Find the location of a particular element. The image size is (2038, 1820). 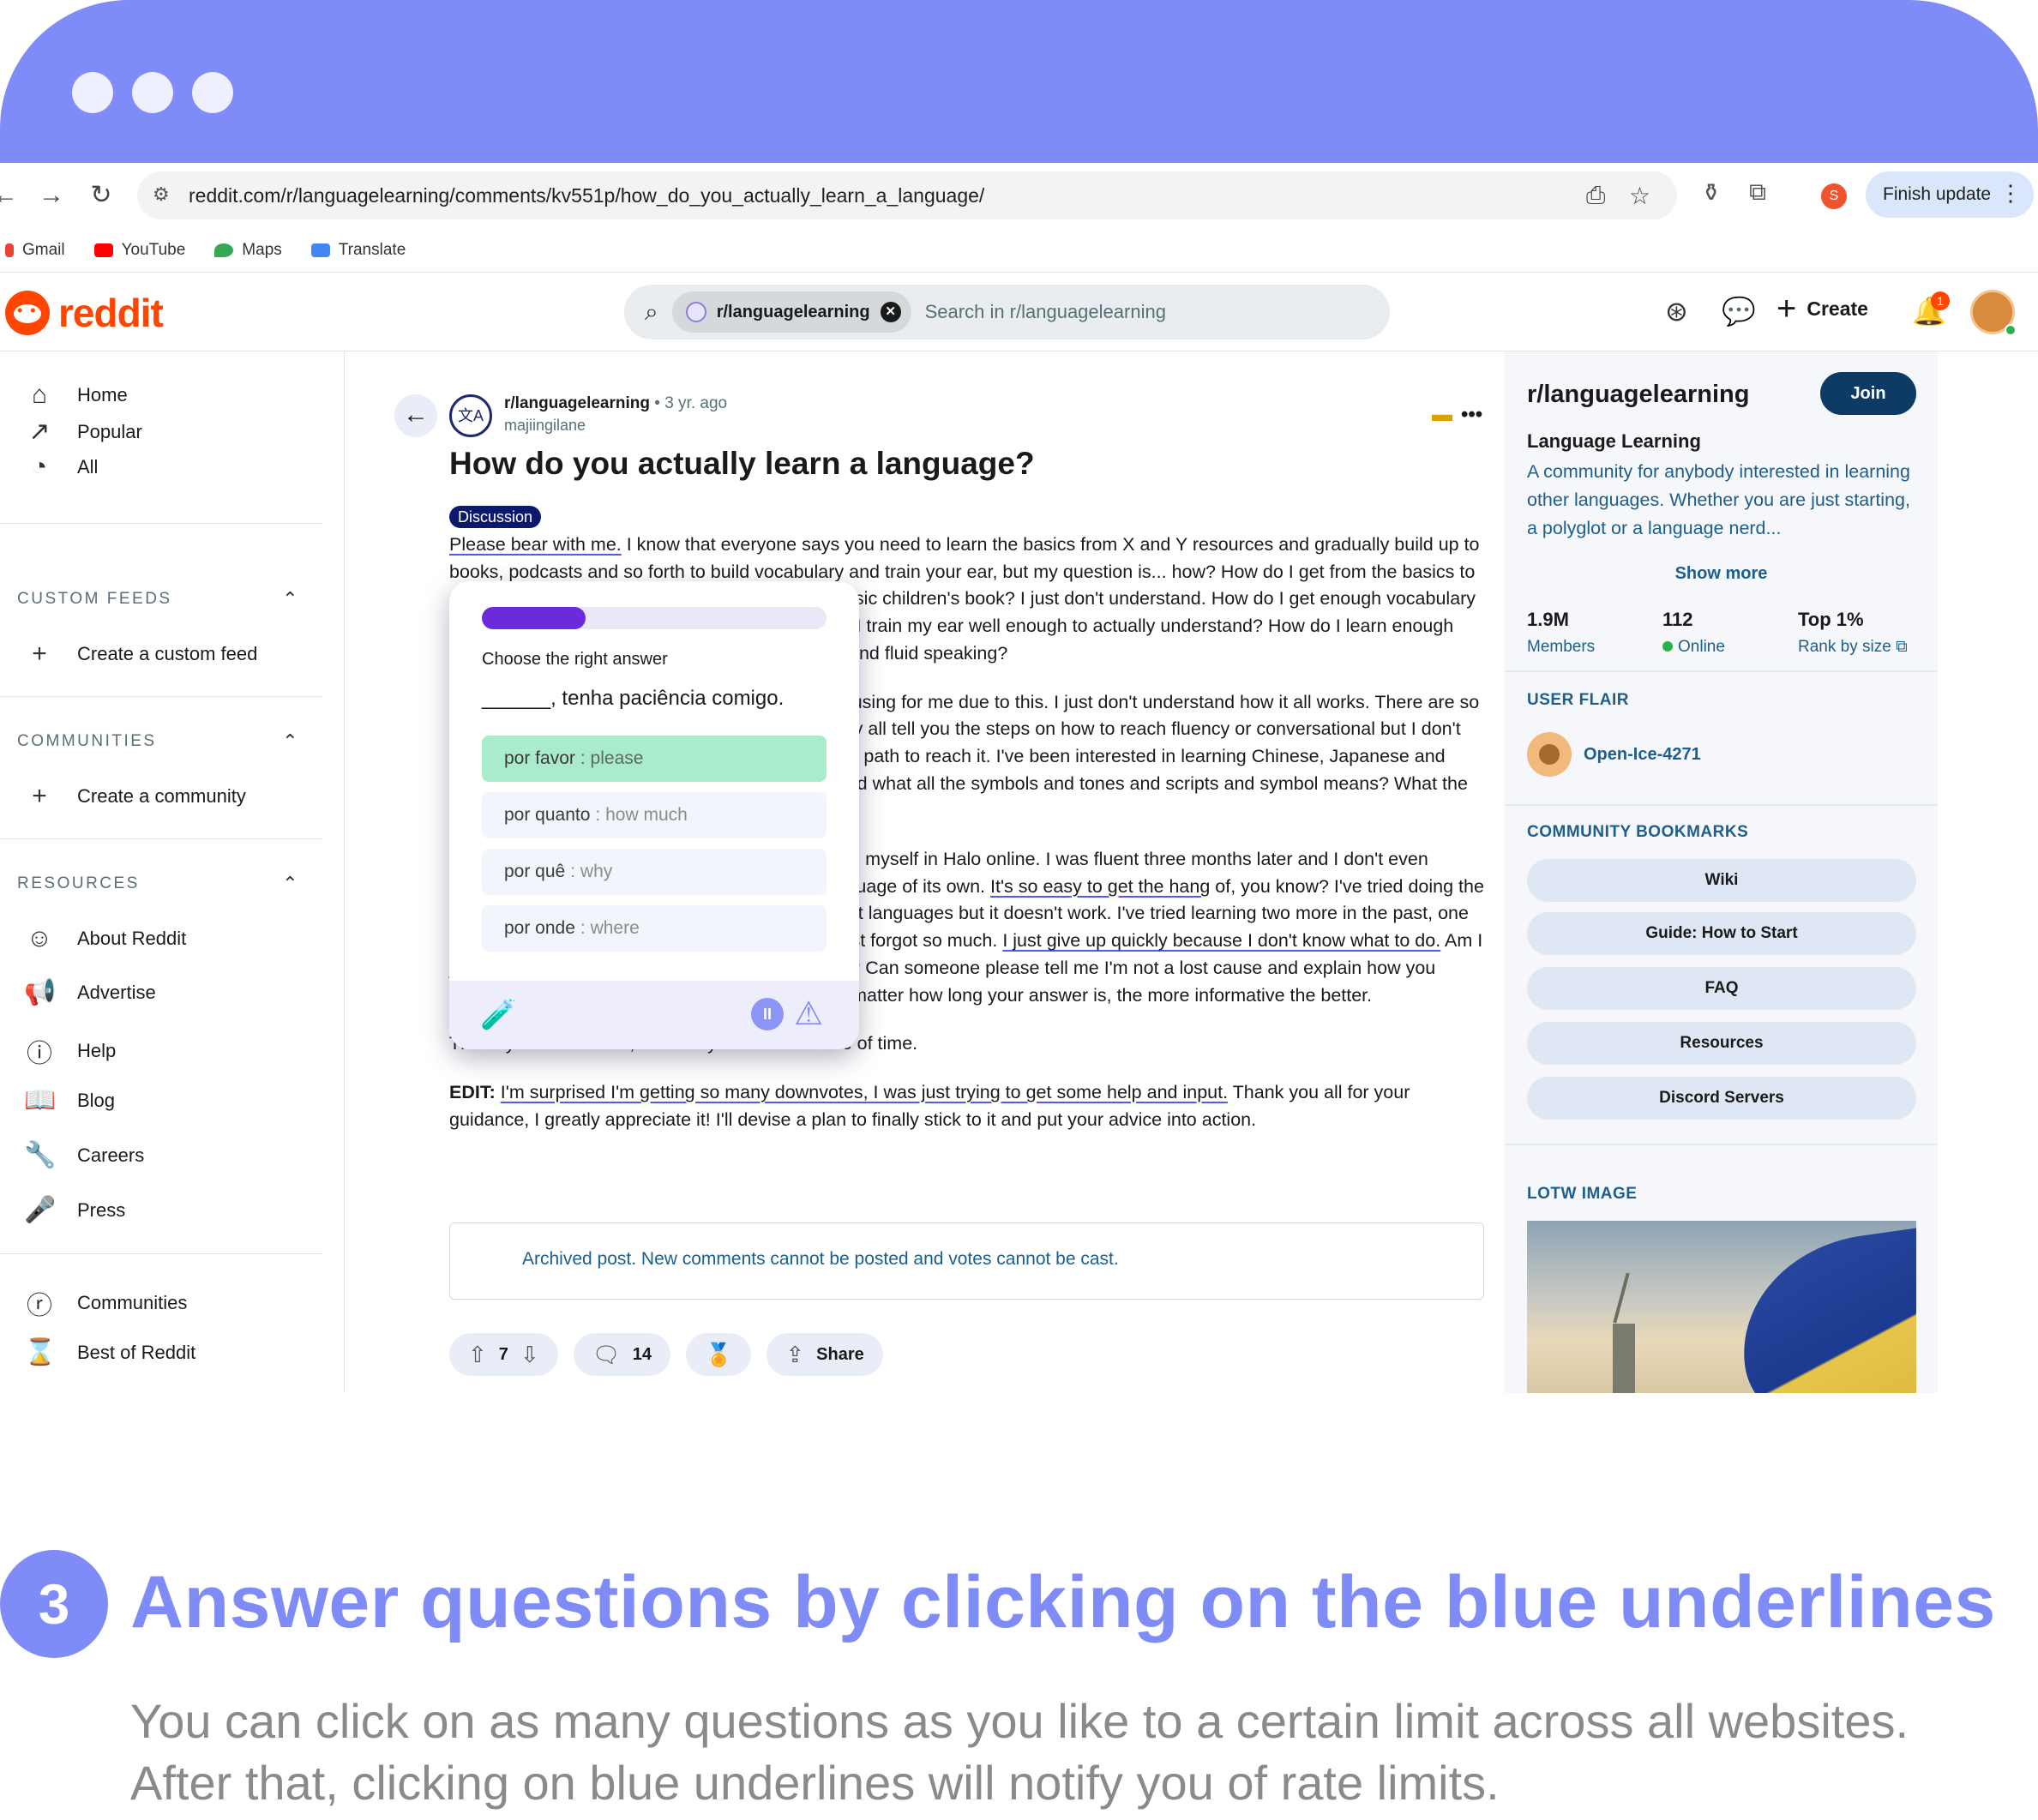

bookmark-translate: Translate is located at coordinates (358, 251).